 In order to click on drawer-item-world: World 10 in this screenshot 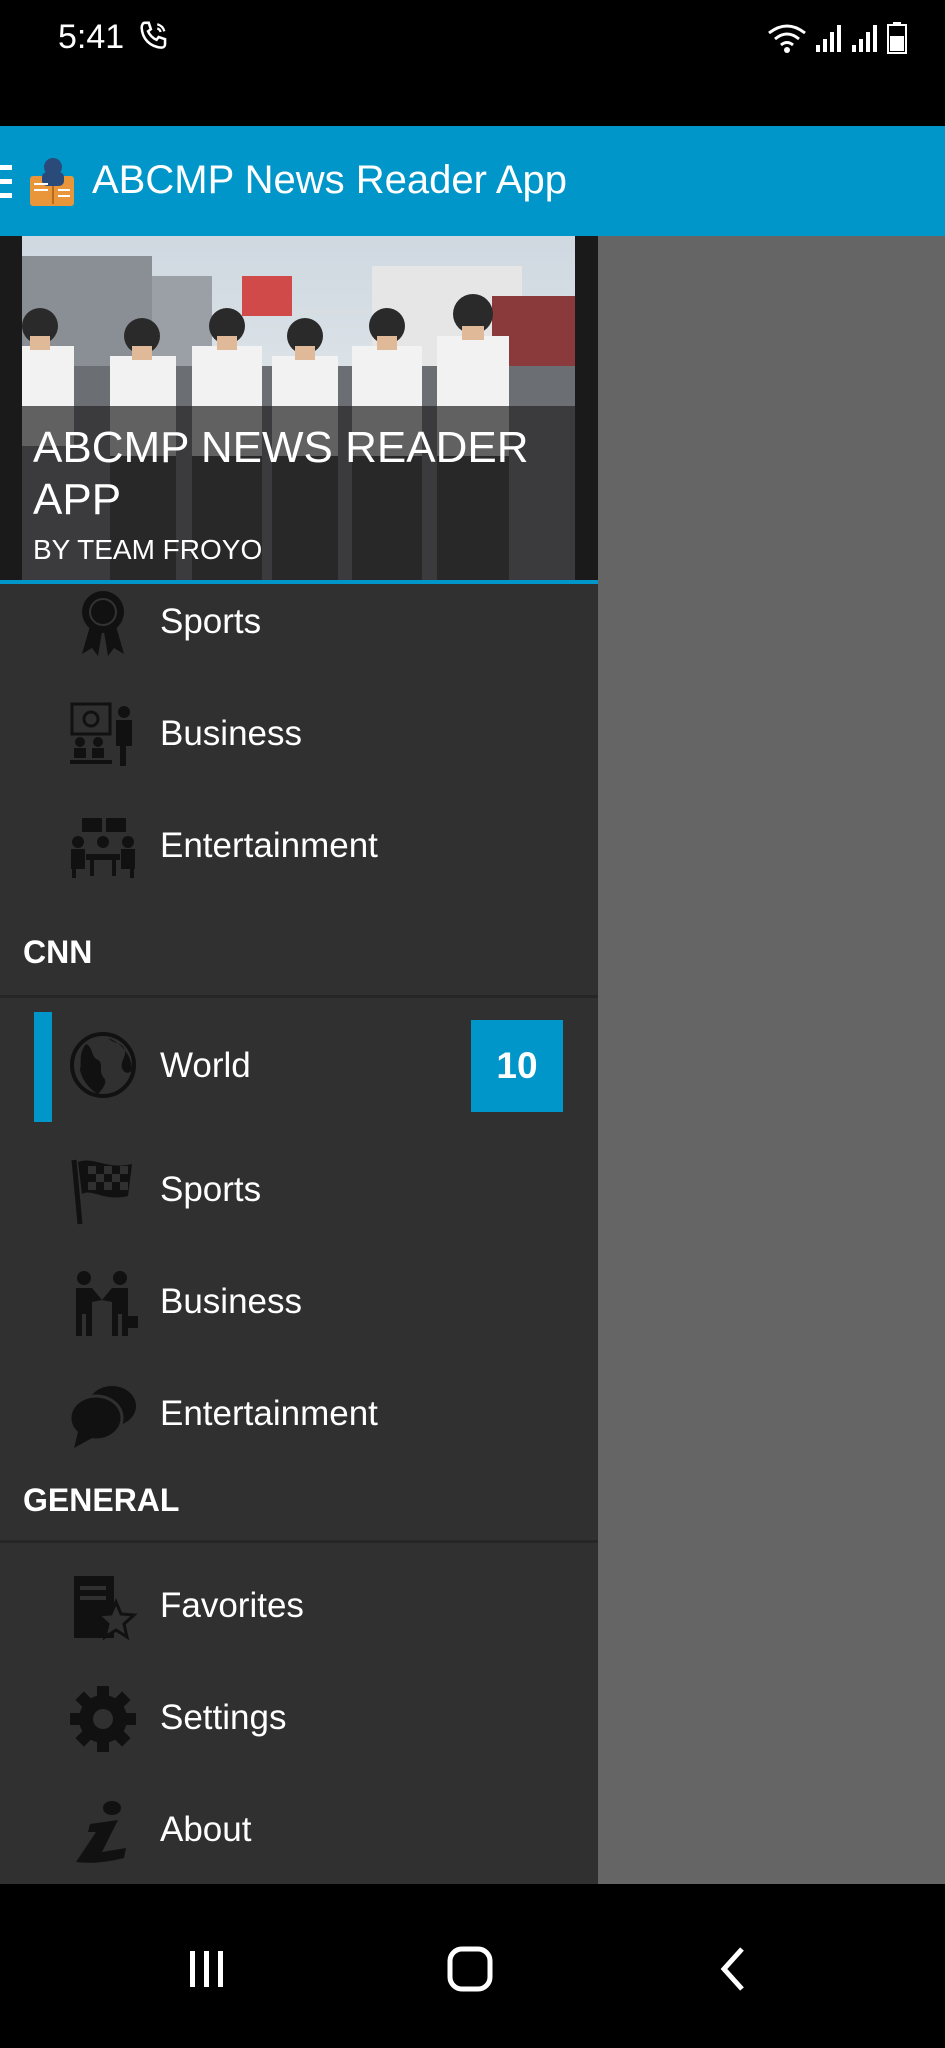, I will do `click(299, 1067)`.